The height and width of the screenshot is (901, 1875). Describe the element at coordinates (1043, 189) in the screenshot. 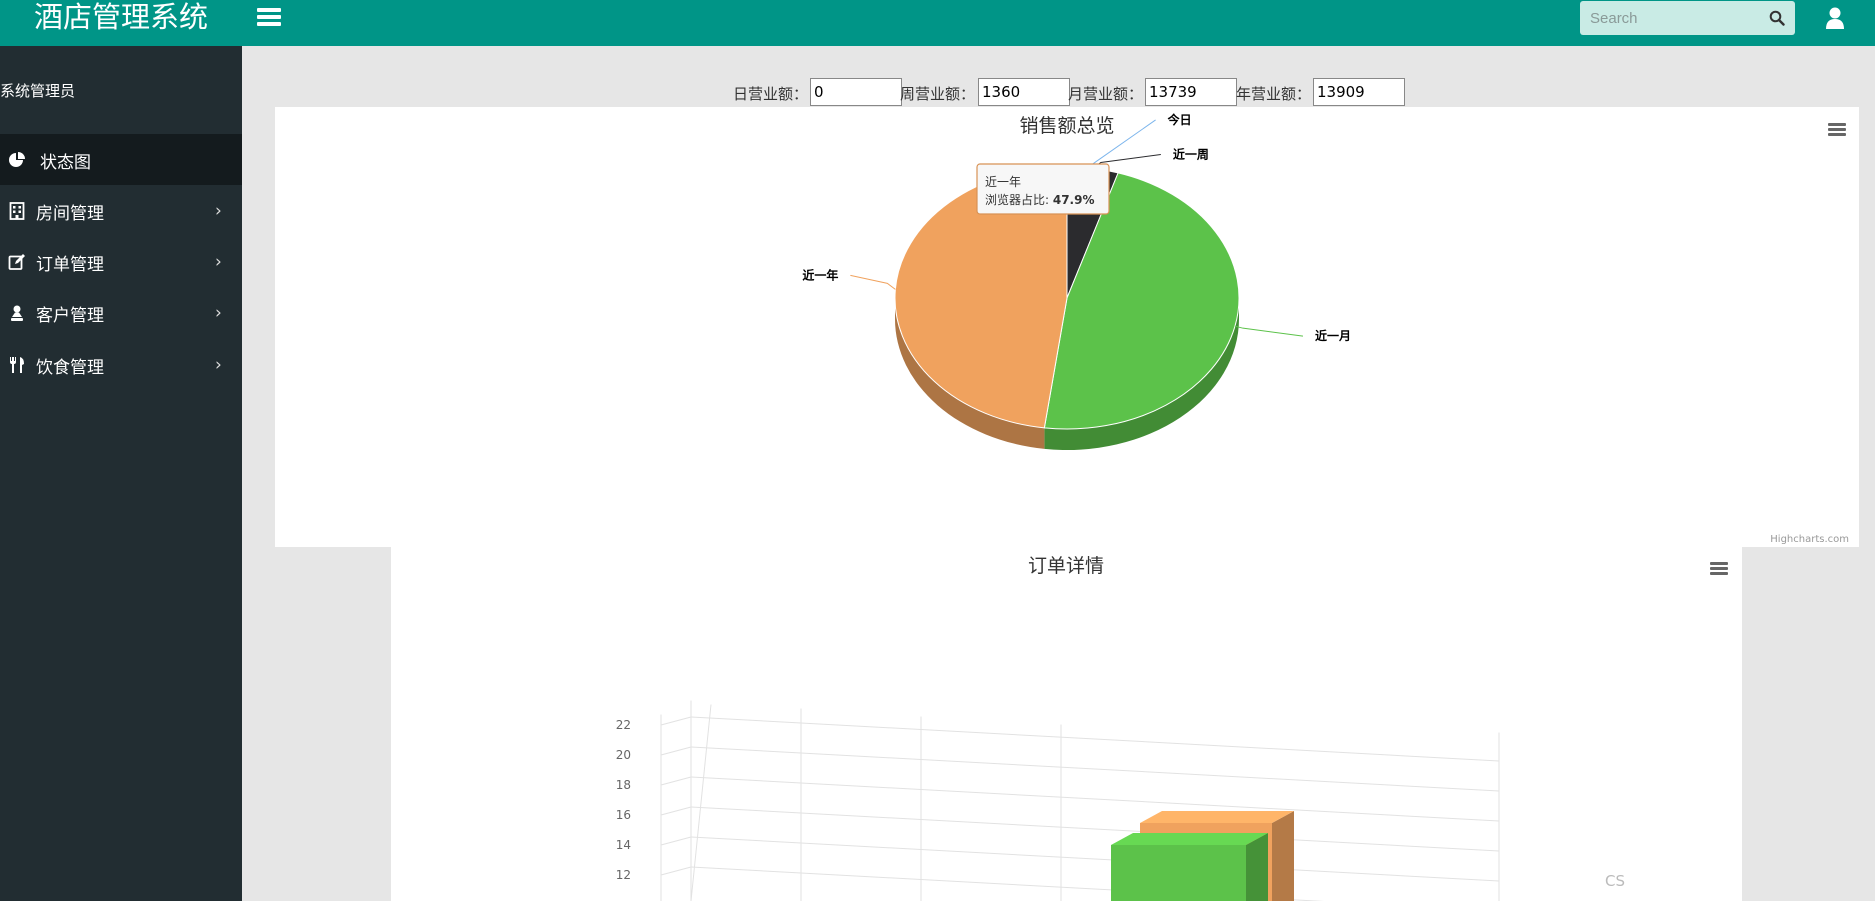

I see `pie-tooltip: 近一年浏览器占比: 47.9%` at that location.